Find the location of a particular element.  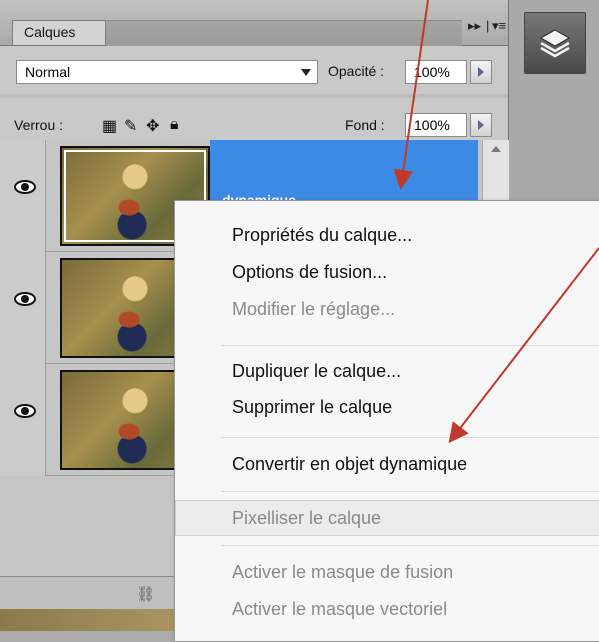

chevron-down-icon is located at coordinates (306, 72).